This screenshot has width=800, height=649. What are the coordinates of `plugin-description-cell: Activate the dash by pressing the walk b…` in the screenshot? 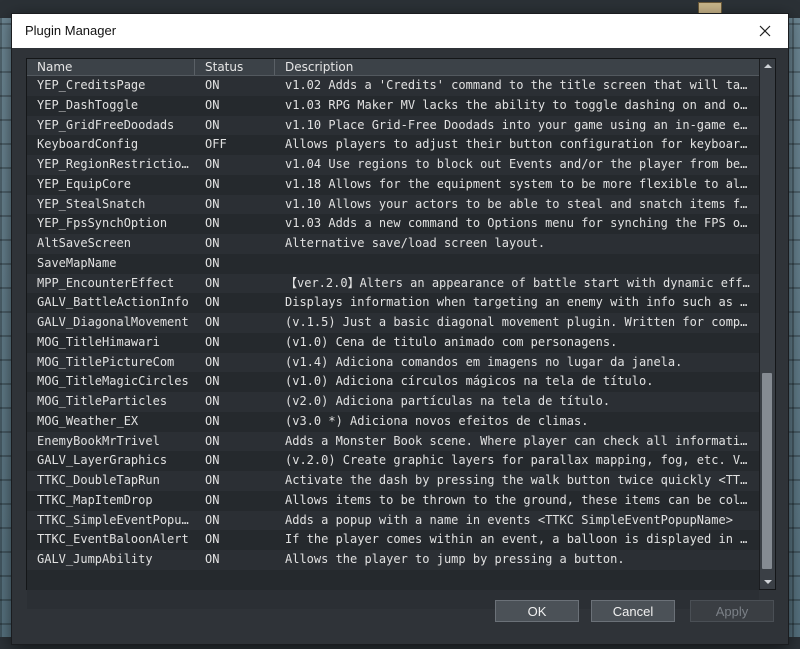 It's located at (519, 480).